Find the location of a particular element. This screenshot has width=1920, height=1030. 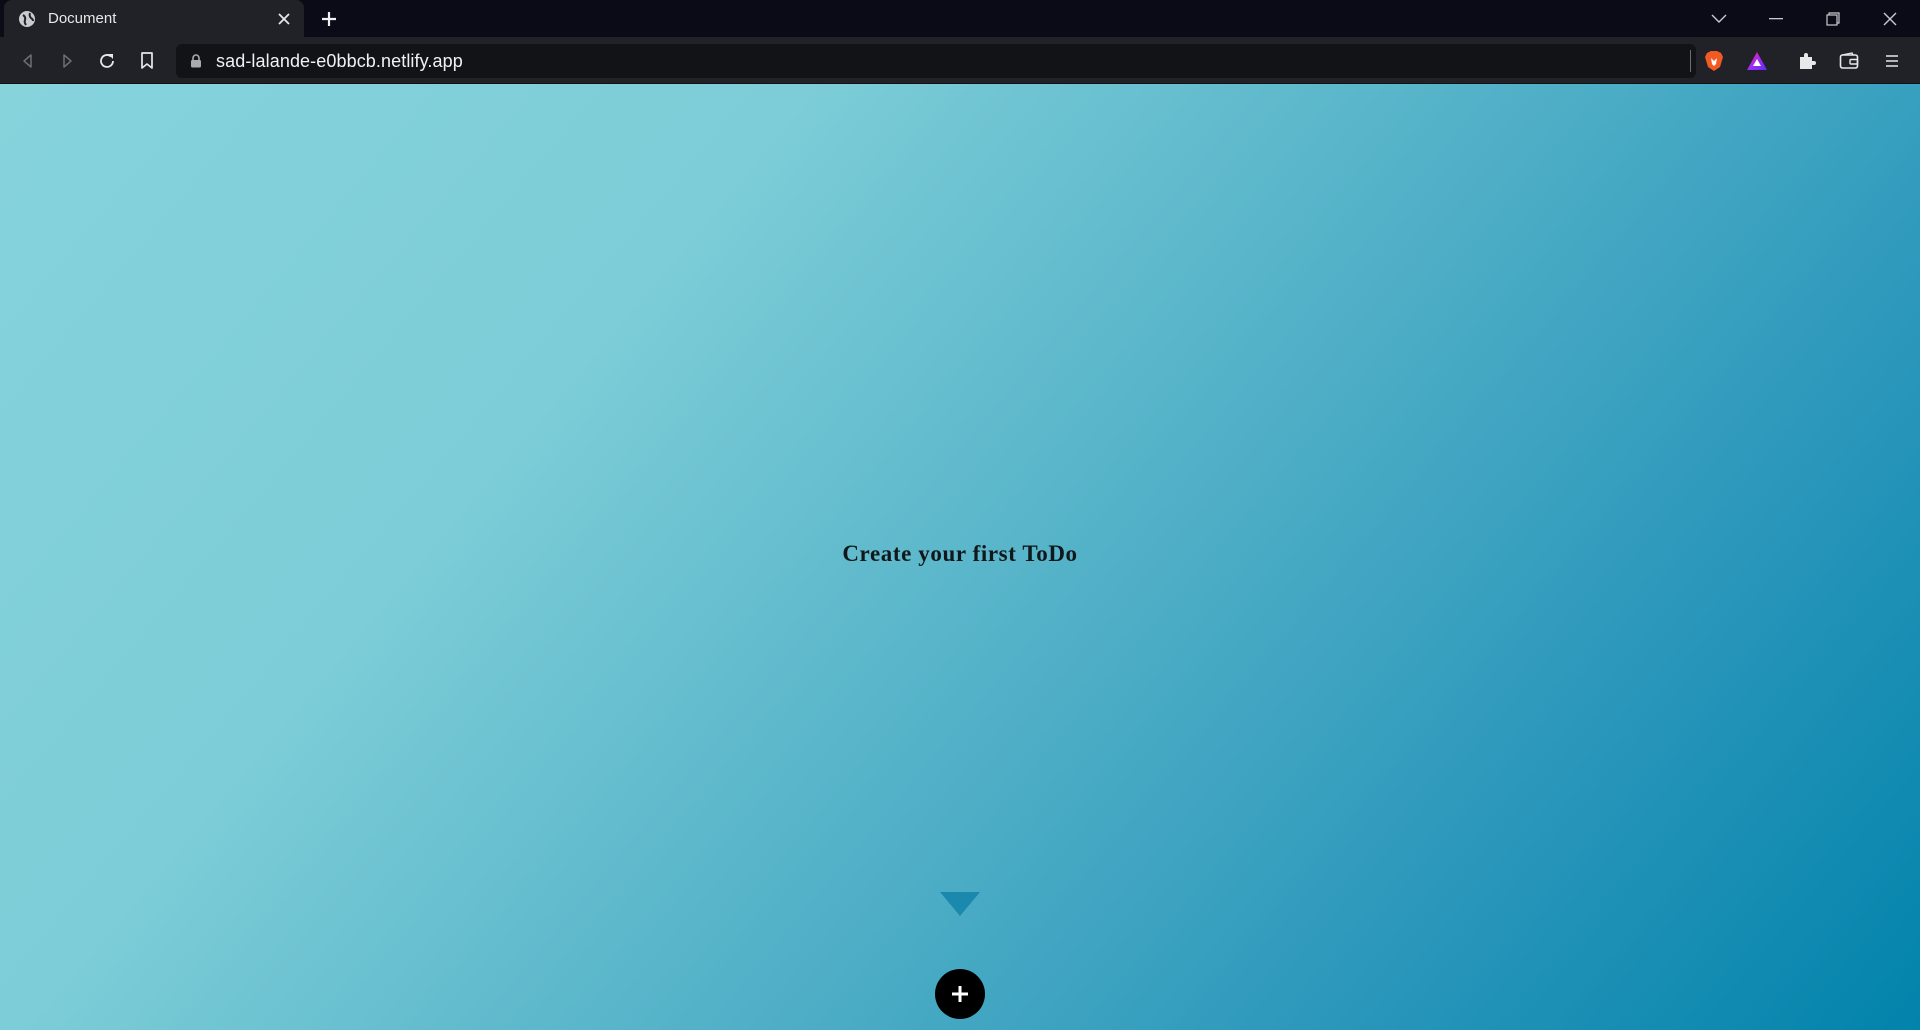

new-tab-button is located at coordinates (329, 19).